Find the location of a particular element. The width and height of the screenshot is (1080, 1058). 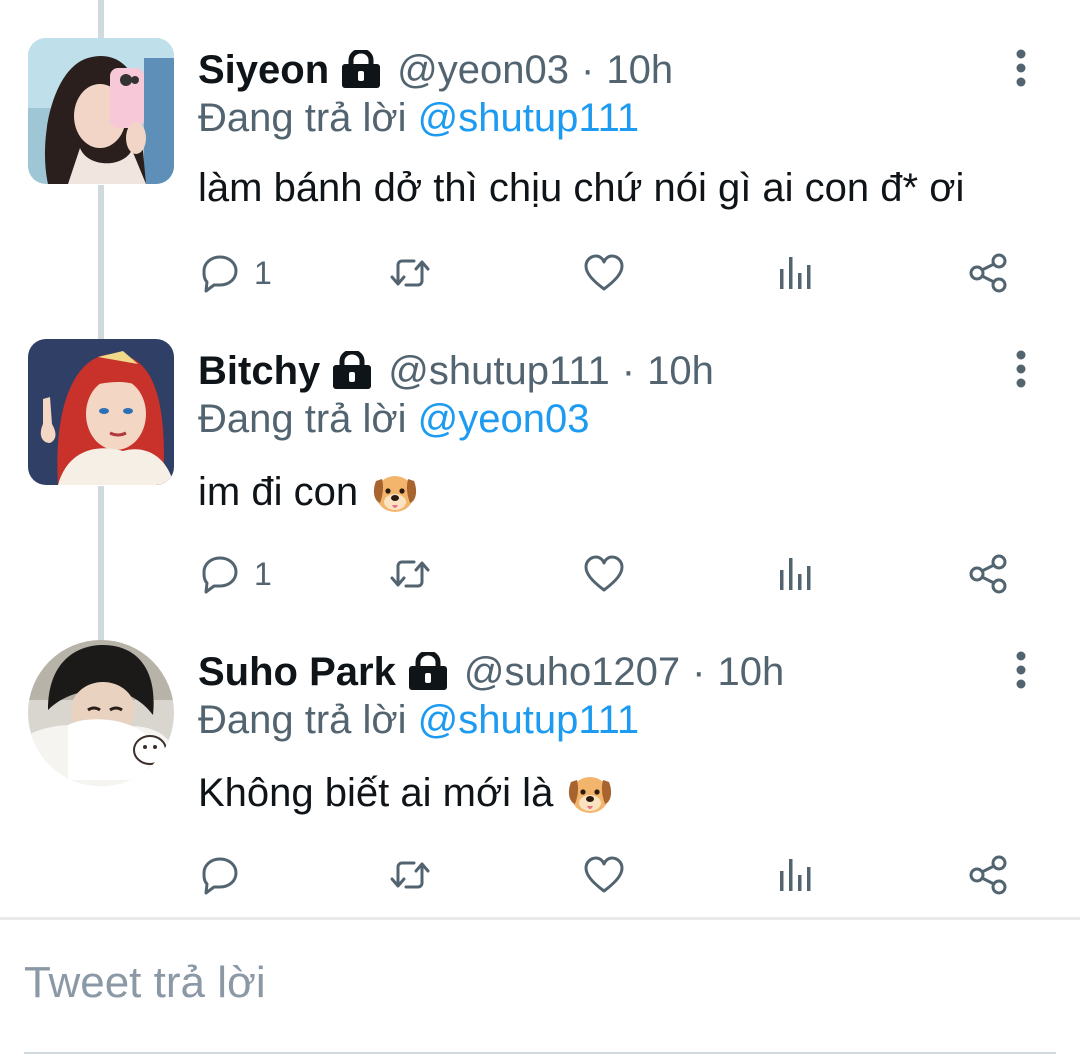

tweet-header: Siyeon @yeon03 · 10h is located at coordinates (435, 70).